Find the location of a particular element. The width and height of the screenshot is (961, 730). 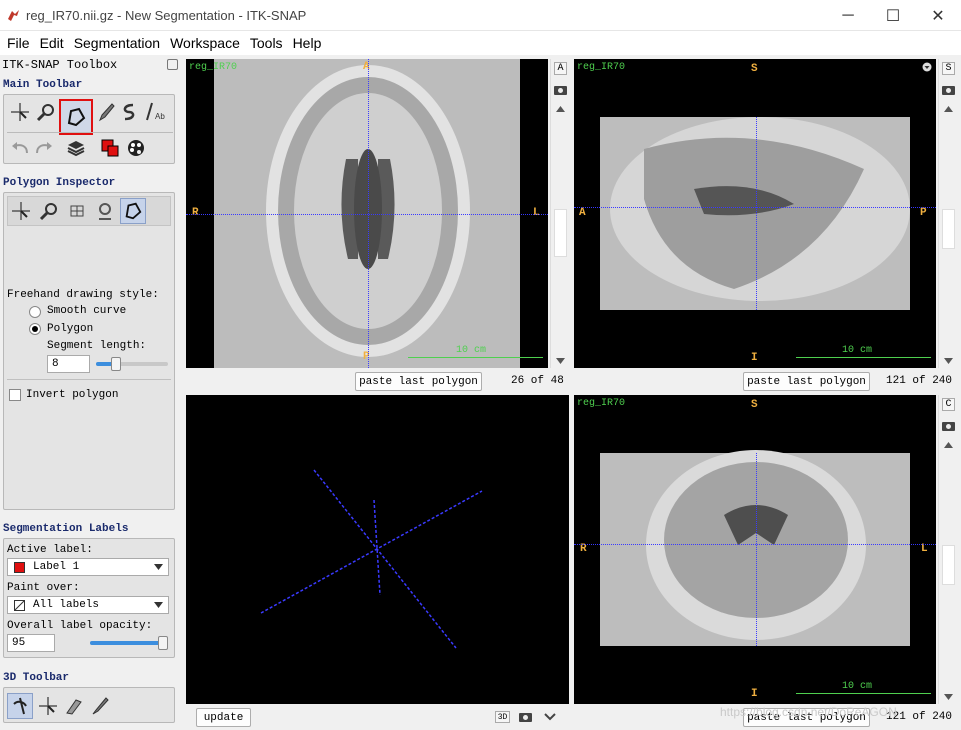

segment-length-input: 8 is located at coordinates (68, 364).